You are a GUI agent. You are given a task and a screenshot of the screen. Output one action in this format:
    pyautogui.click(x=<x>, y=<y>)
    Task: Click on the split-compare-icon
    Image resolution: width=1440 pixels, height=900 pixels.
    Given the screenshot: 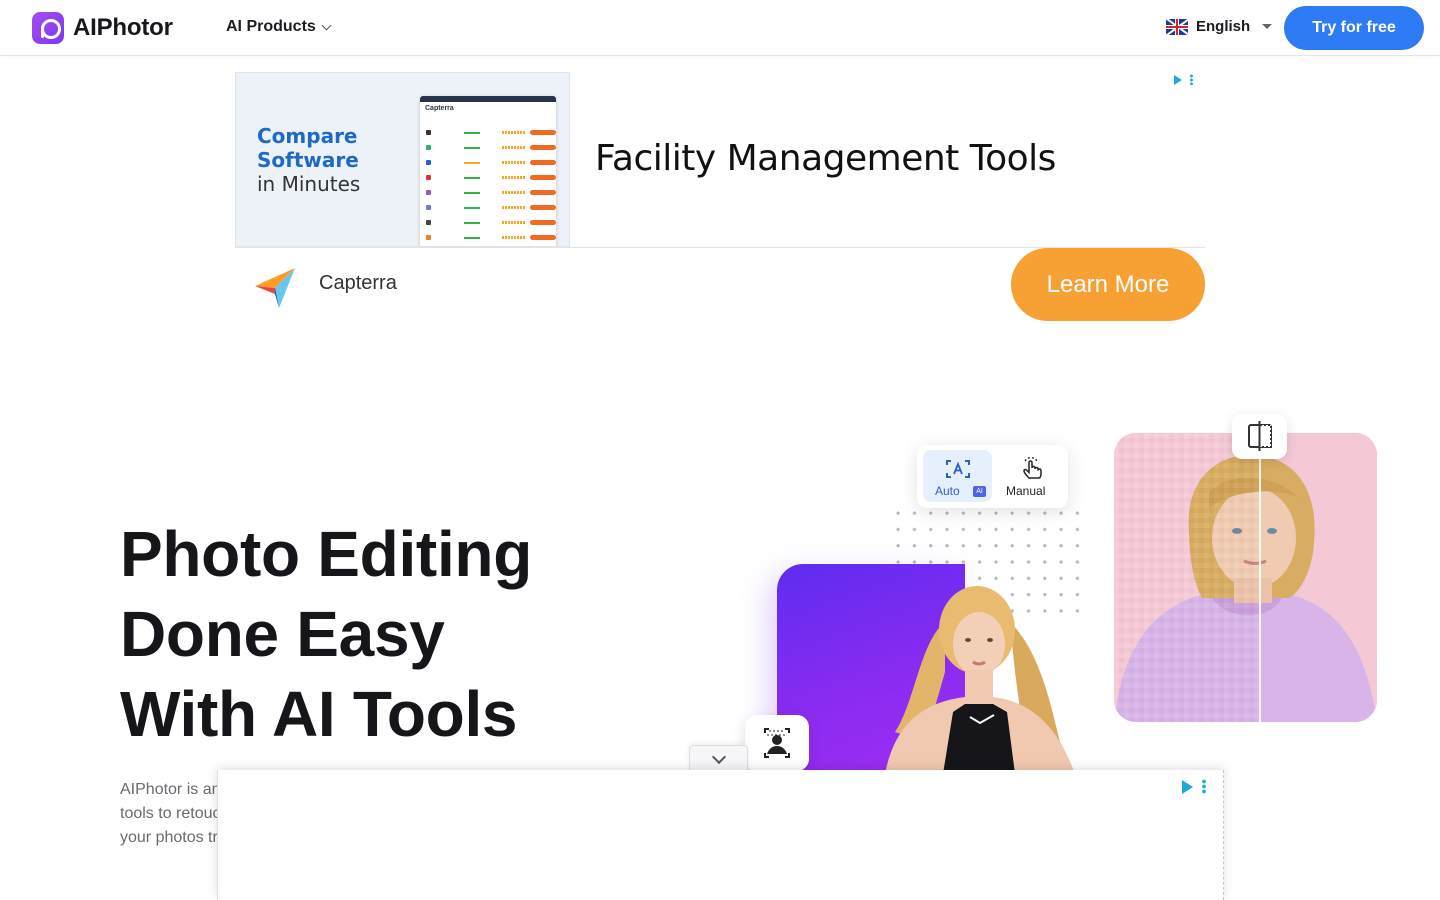 What is the action you would take?
    pyautogui.click(x=1260, y=436)
    